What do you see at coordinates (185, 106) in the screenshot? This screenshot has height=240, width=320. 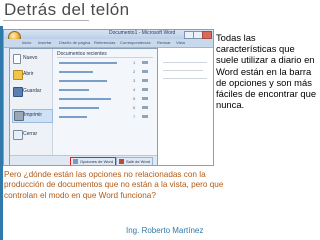 I see `document-page` at bounding box center [185, 106].